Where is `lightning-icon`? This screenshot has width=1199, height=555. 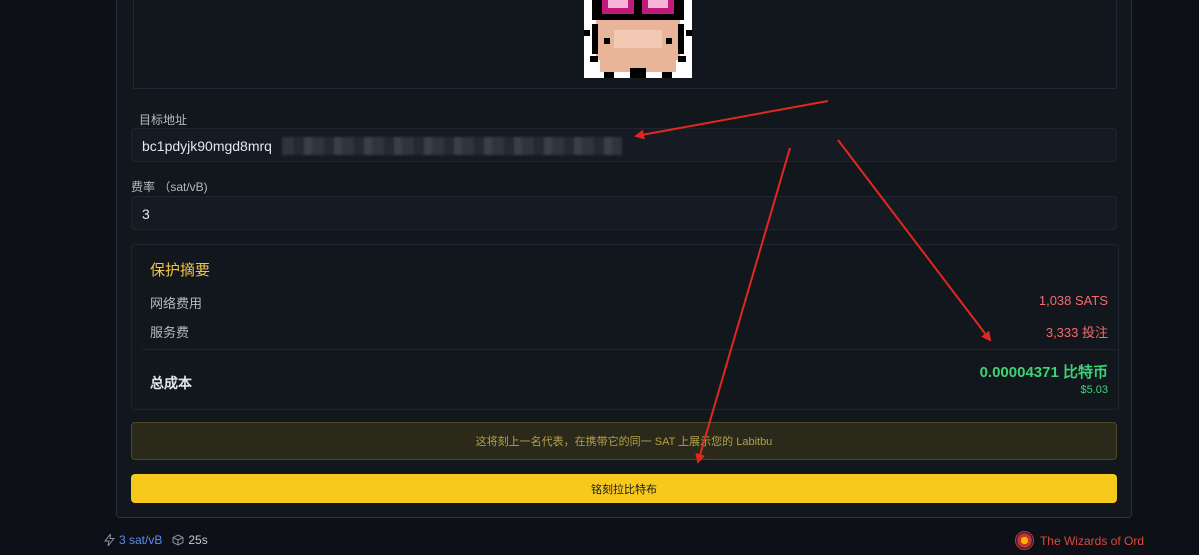 lightning-icon is located at coordinates (109, 540).